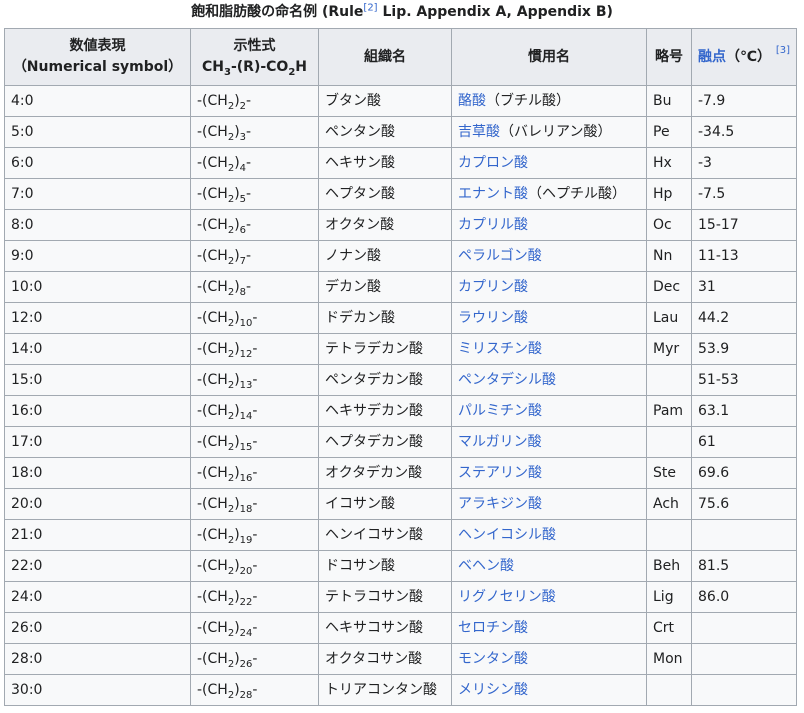 The height and width of the screenshot is (713, 804). Describe the element at coordinates (246, 602) in the screenshot. I see `formula-n: 22` at that location.